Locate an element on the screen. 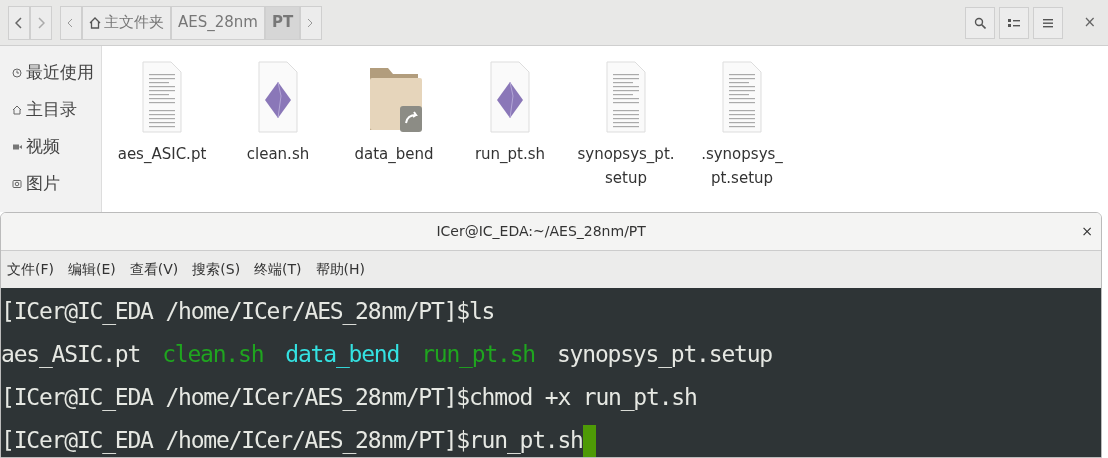  back-button is located at coordinates (19, 22).